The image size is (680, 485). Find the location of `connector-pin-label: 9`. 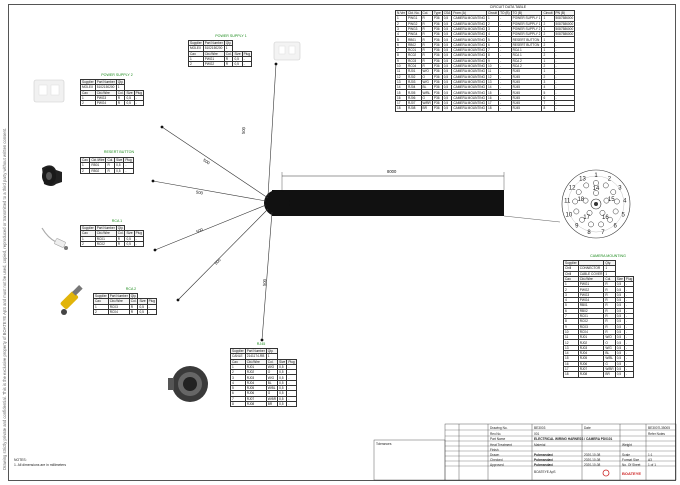

connector-pin-label: 9 is located at coordinates (577, 227).